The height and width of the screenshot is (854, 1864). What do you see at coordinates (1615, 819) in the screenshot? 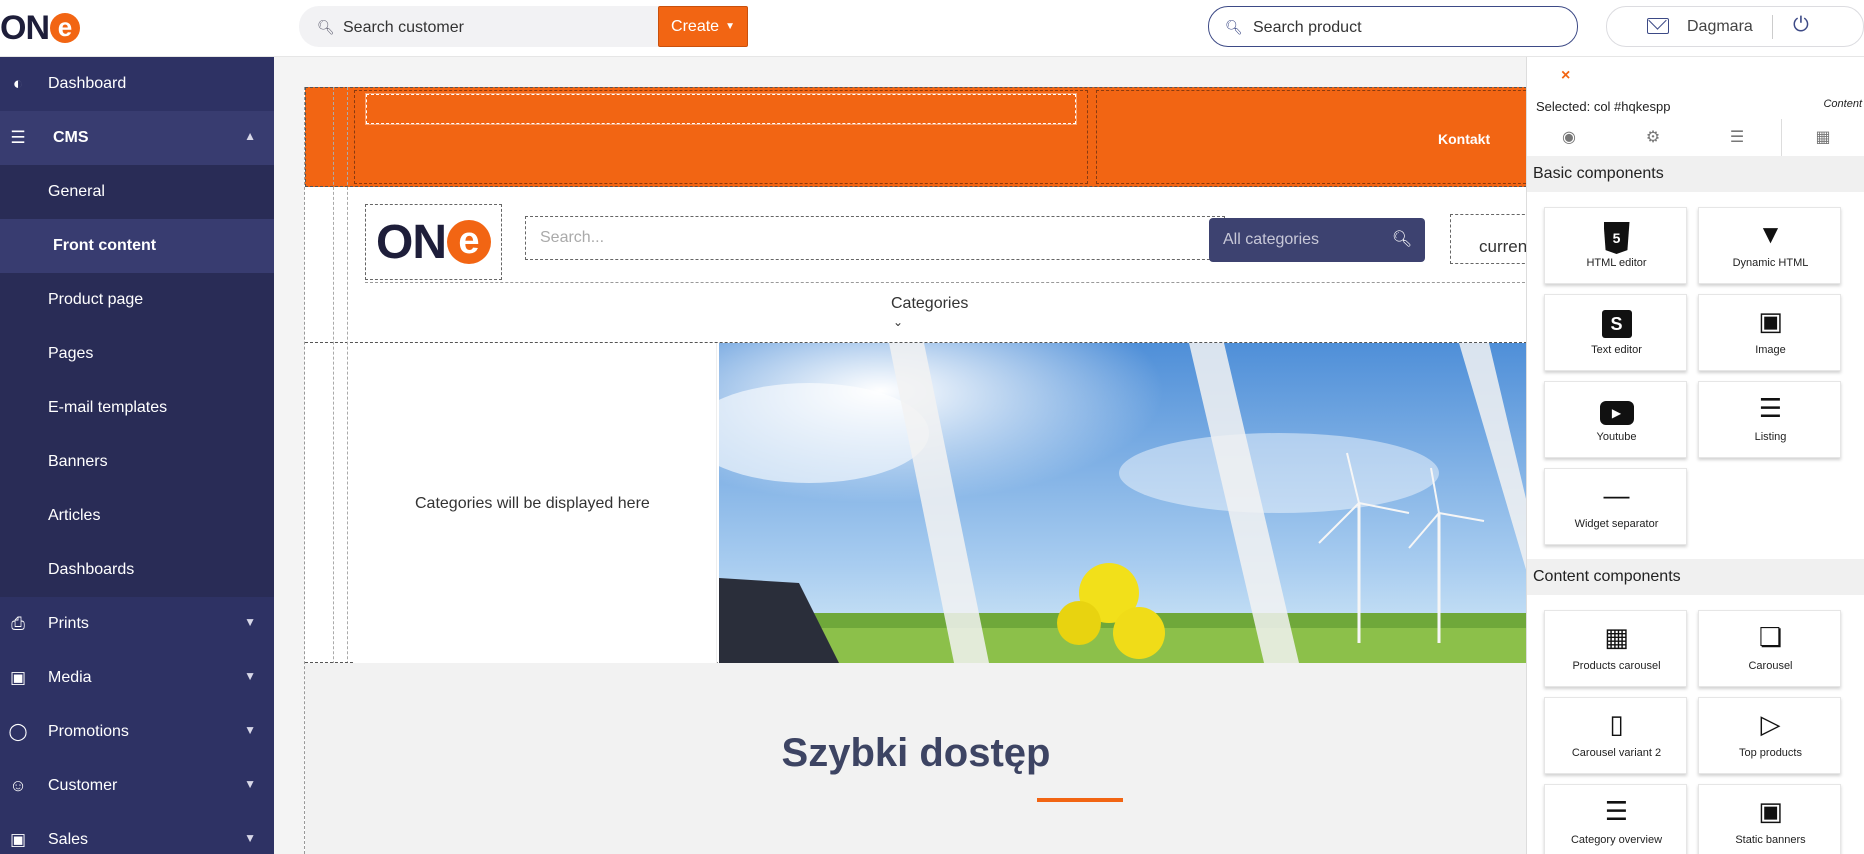
I see `component-category-overview: ☰ Category overview` at bounding box center [1615, 819].